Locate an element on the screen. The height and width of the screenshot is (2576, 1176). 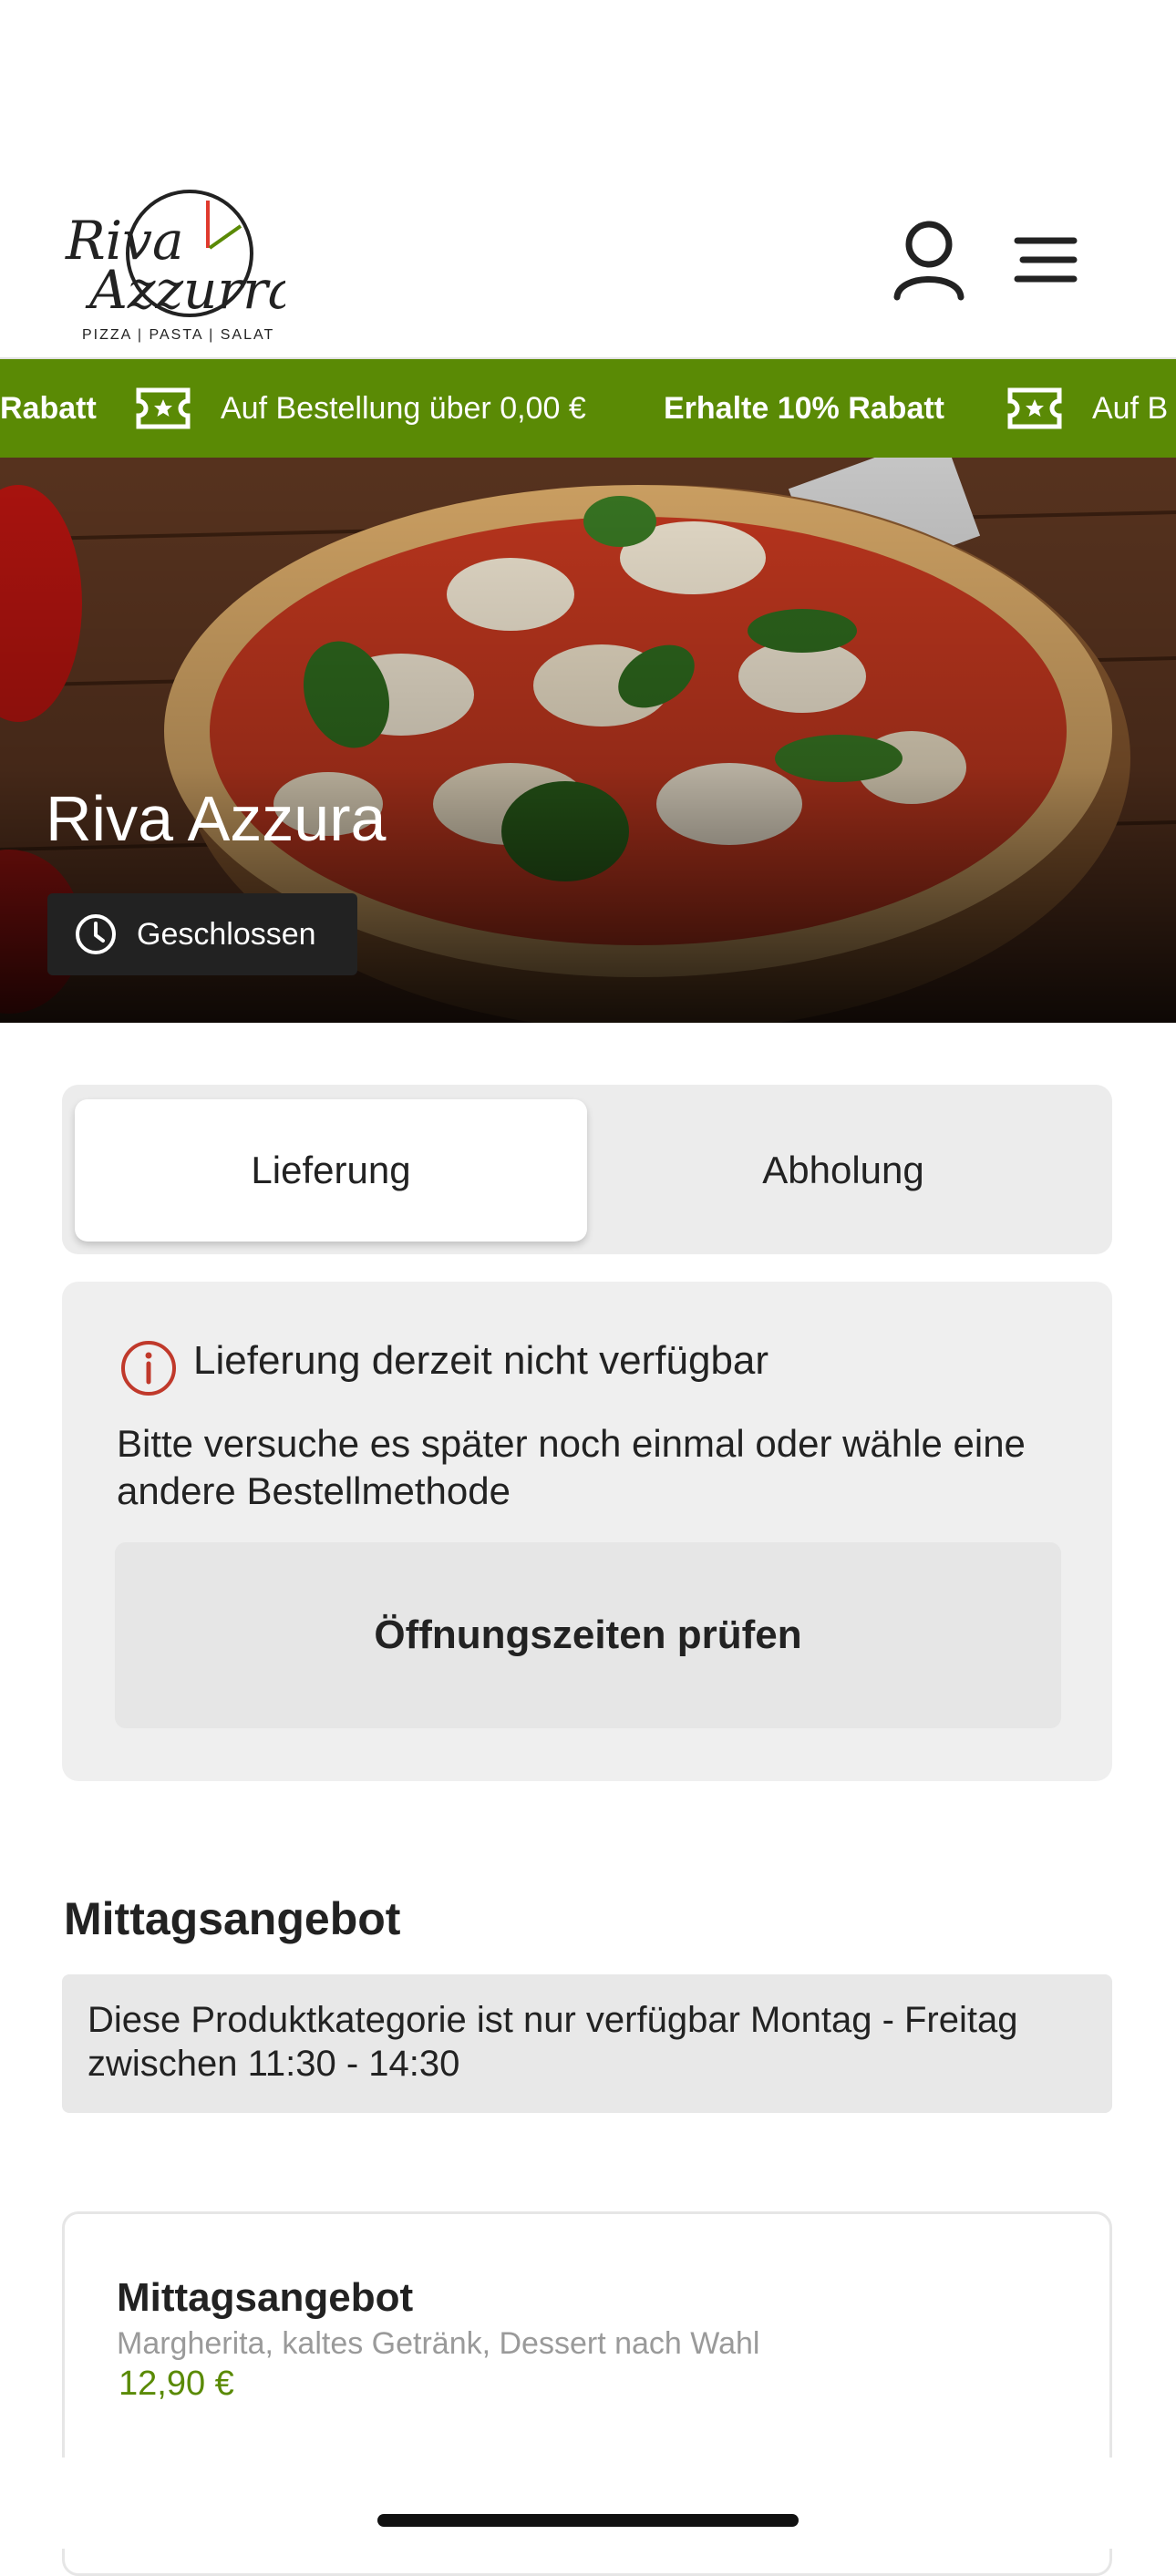
promo-text: Erhalte 10% Rabatt is located at coordinates (804, 408).